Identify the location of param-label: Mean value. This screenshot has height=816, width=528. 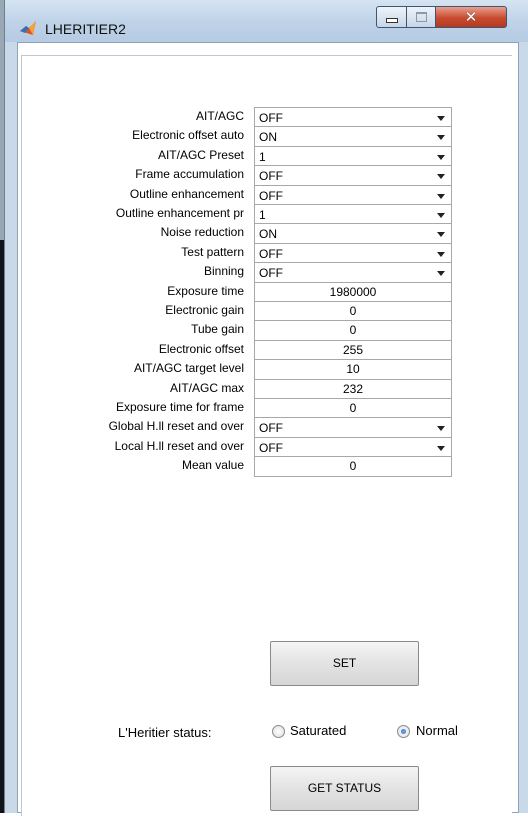
(212, 465).